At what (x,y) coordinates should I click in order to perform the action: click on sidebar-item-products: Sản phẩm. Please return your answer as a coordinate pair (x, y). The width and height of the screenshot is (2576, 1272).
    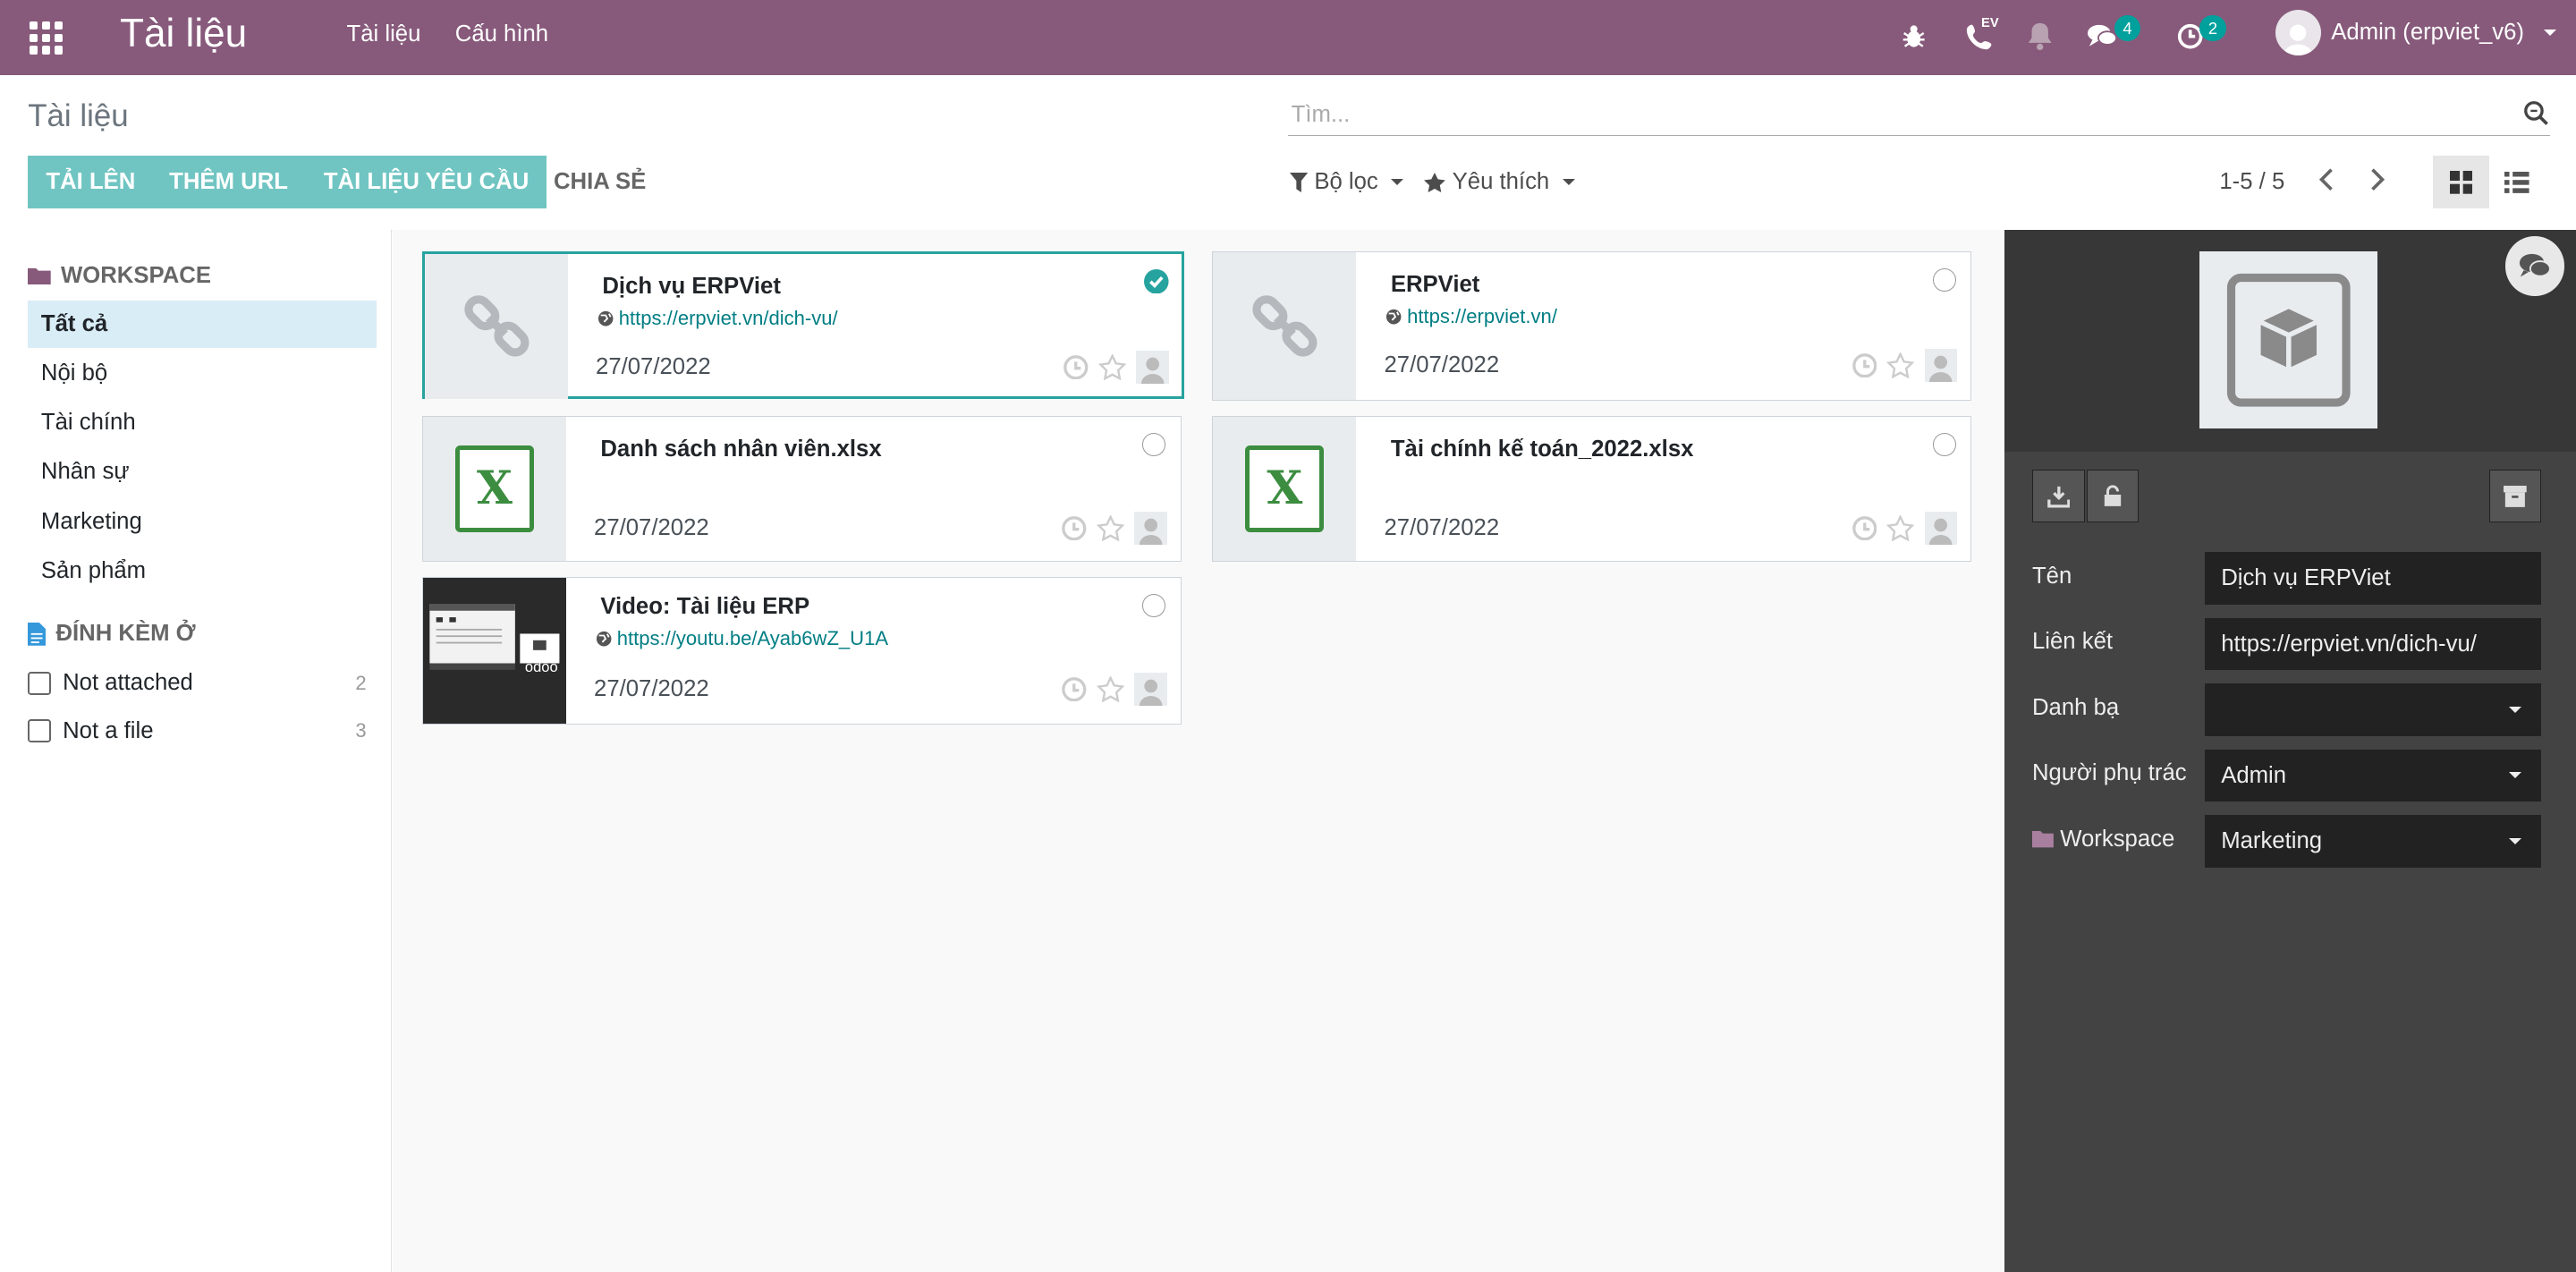
    Looking at the image, I should click on (202, 571).